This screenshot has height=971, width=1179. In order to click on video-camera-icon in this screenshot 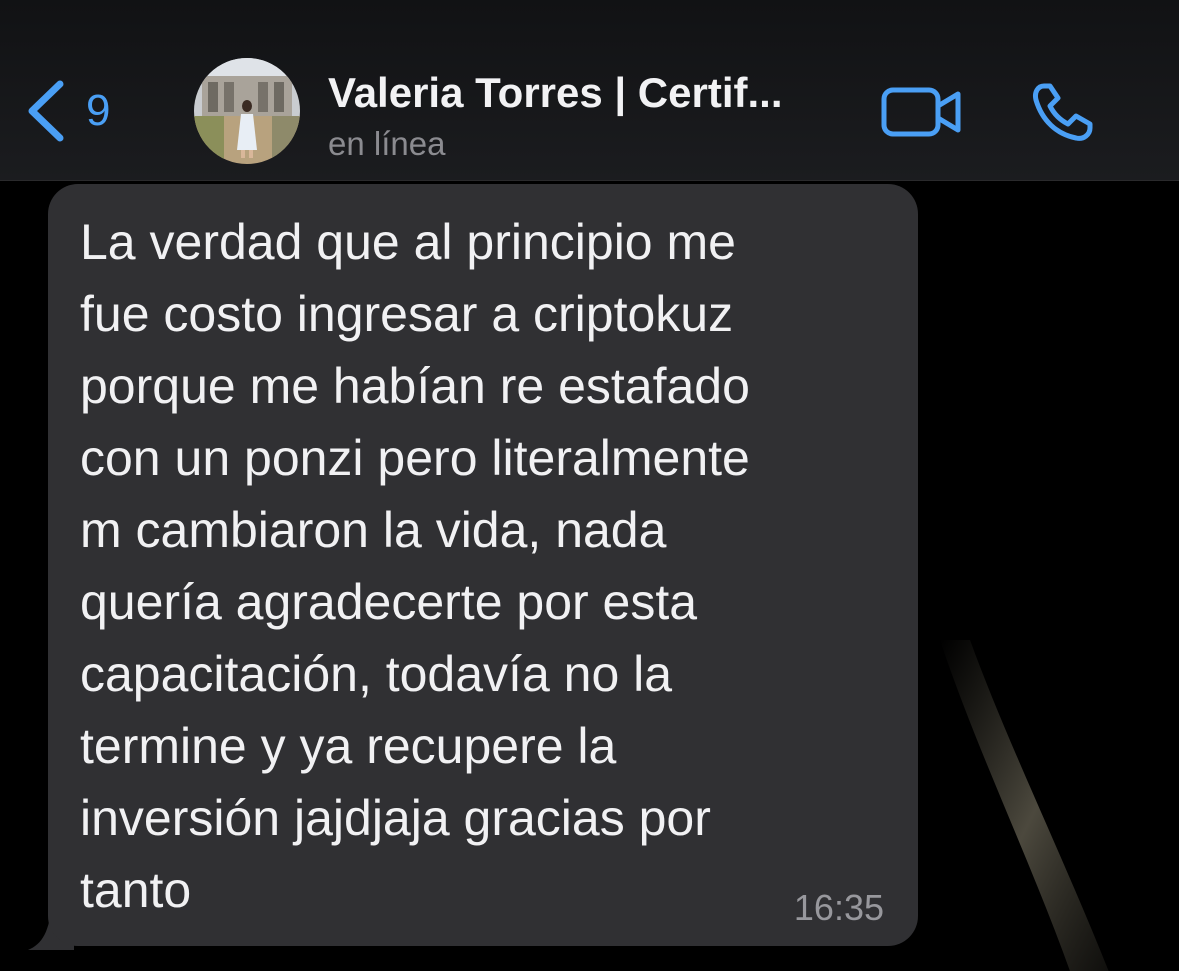, I will do `click(922, 112)`.